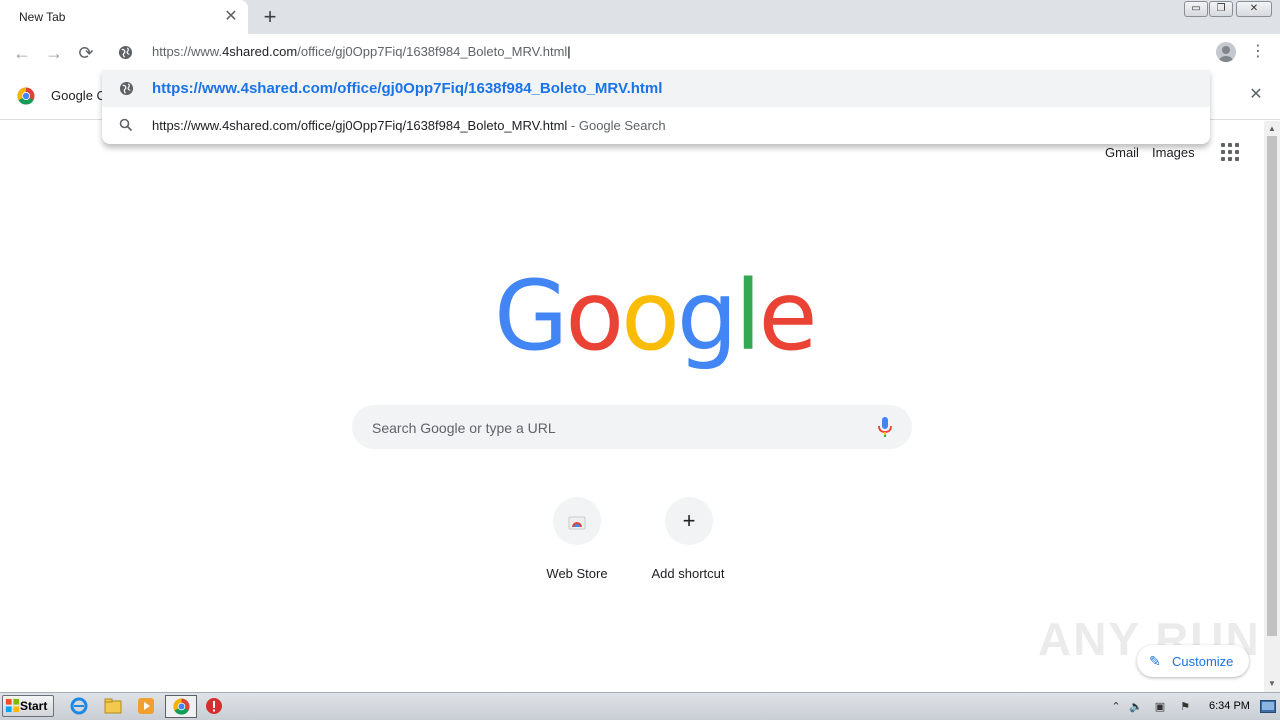 This screenshot has height=720, width=1280. I want to click on chrome-logo-icon, so click(26, 96).